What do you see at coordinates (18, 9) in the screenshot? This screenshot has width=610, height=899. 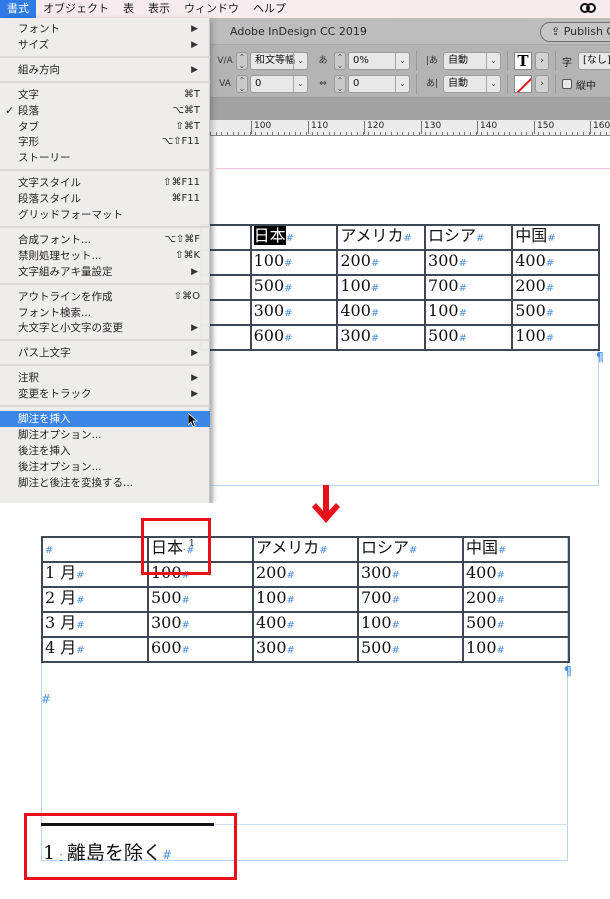 I see `menu-format: 書式` at bounding box center [18, 9].